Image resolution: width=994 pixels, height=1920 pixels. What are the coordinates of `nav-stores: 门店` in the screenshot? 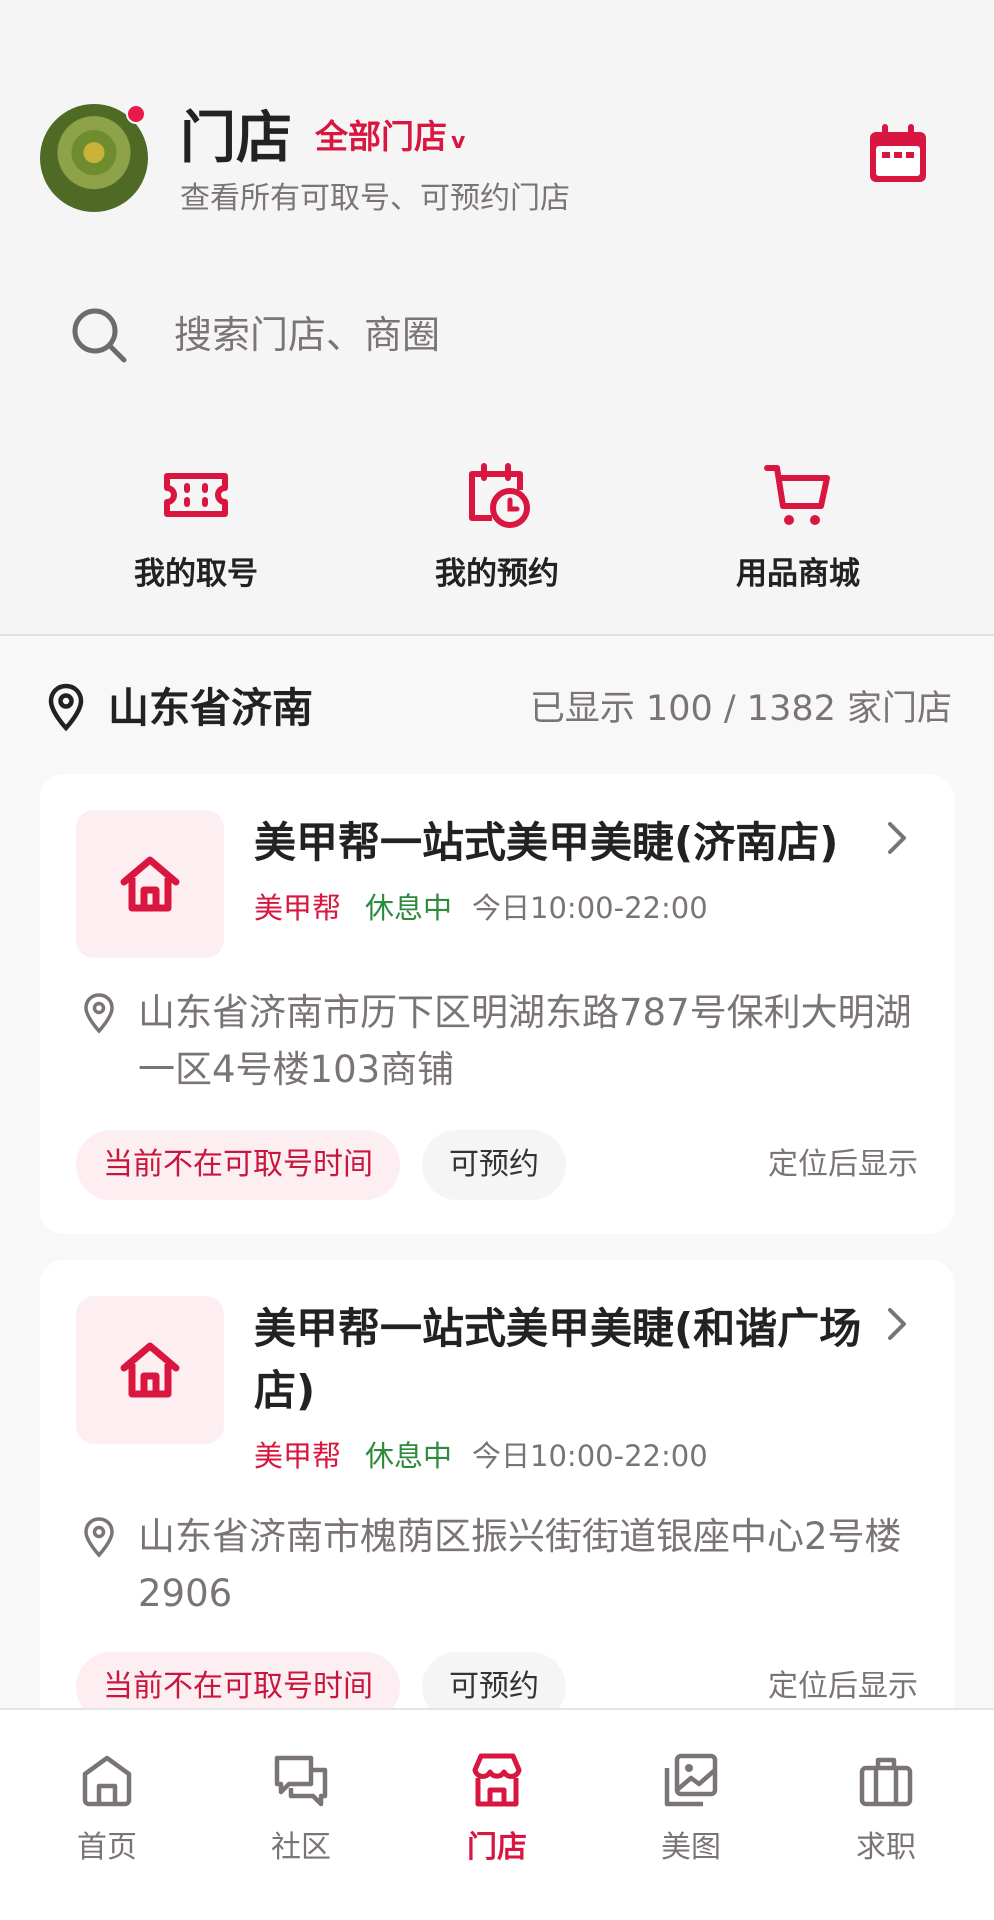 It's located at (497, 1808).